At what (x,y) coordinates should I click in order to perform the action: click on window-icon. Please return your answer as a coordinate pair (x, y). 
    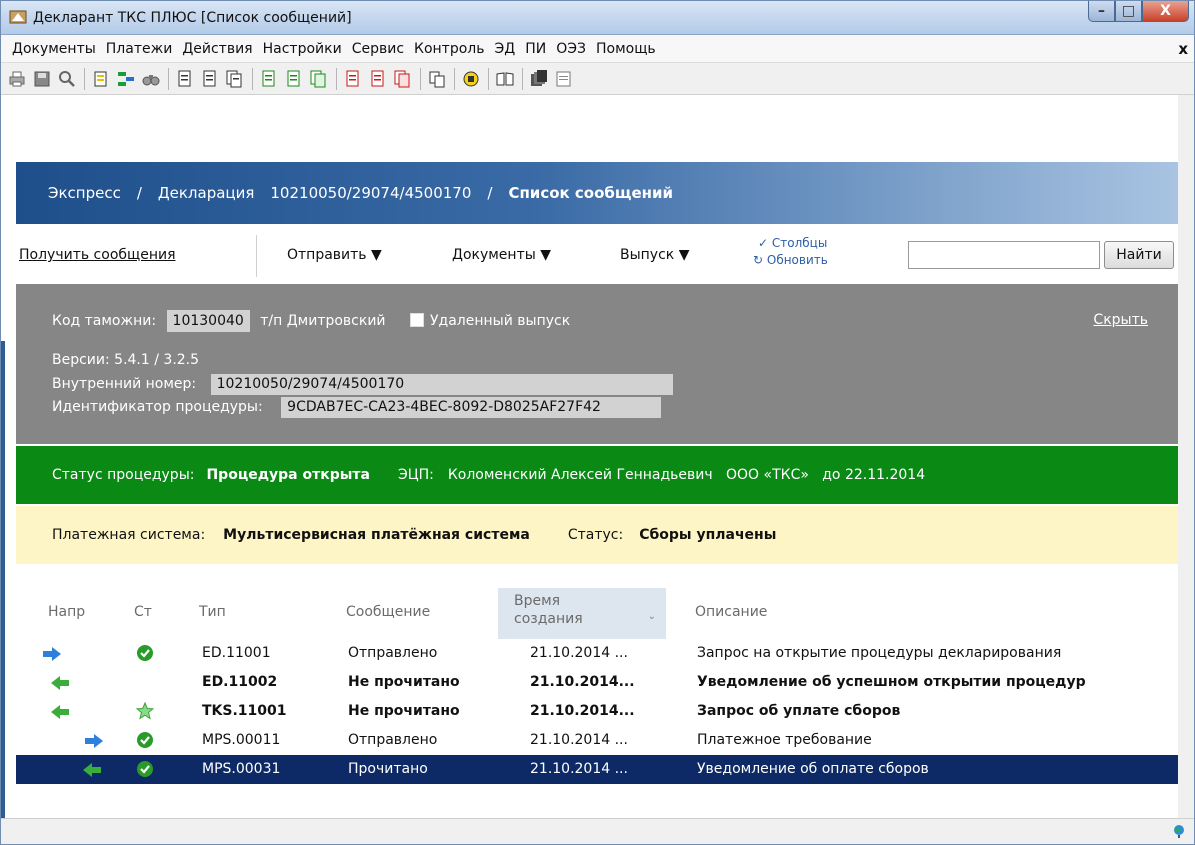
    Looking at the image, I should click on (564, 79).